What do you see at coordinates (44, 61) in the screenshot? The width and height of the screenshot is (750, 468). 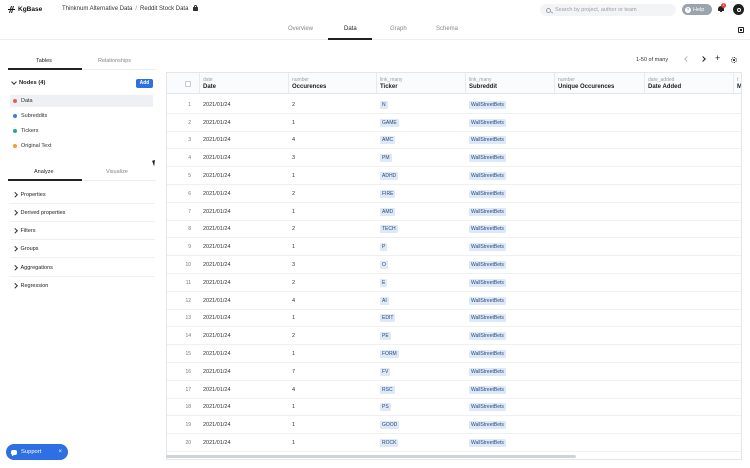 I see `tab-tables: Tables` at bounding box center [44, 61].